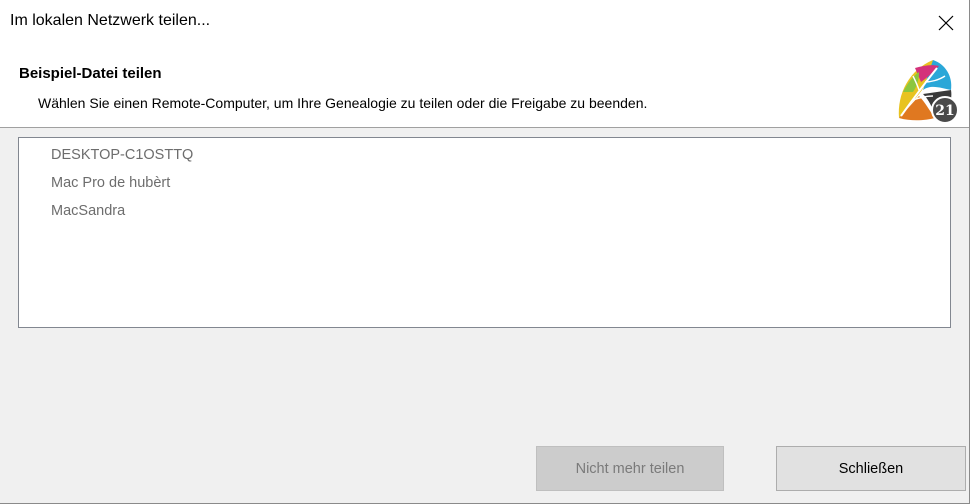 This screenshot has width=970, height=504. Describe the element at coordinates (871, 468) in the screenshot. I see `close-button: Schließen` at that location.